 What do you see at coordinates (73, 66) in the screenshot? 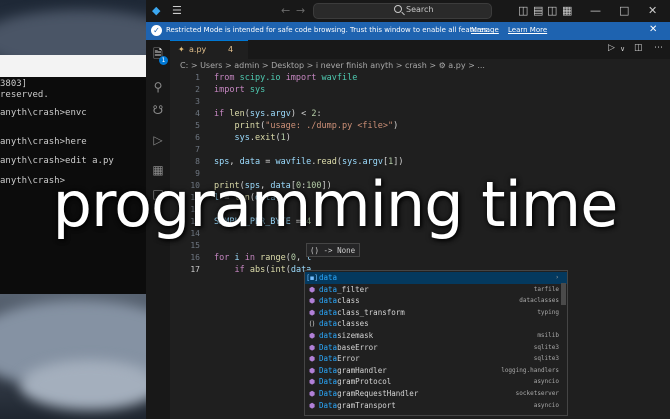
I see `console-window-header` at bounding box center [73, 66].